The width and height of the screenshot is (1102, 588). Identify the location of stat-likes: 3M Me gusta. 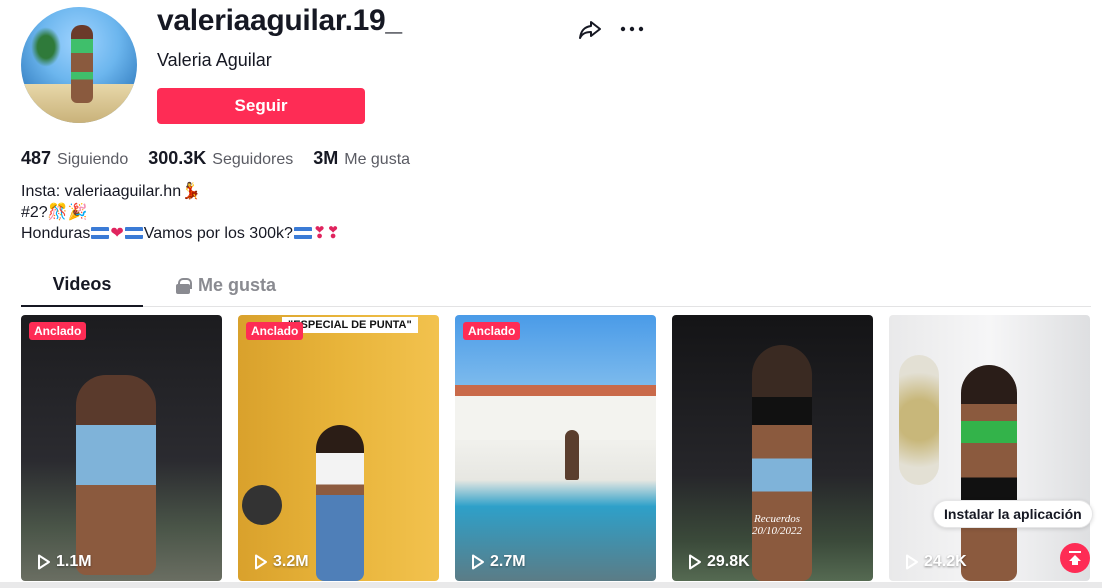
(361, 158).